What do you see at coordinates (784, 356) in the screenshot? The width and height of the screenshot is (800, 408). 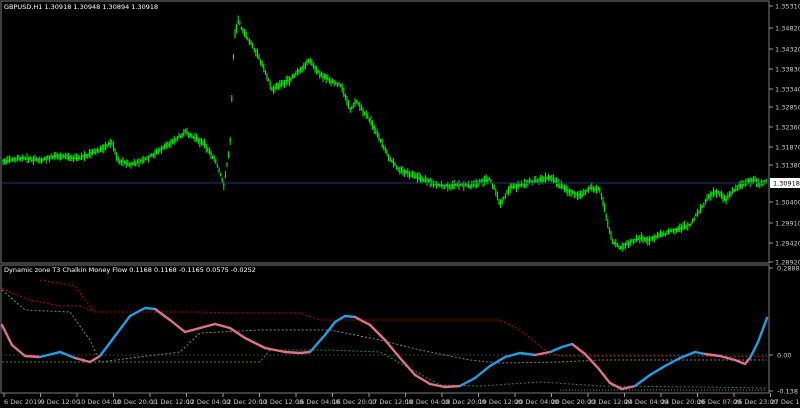 I see `indicator-axis-label: 0.00` at bounding box center [784, 356].